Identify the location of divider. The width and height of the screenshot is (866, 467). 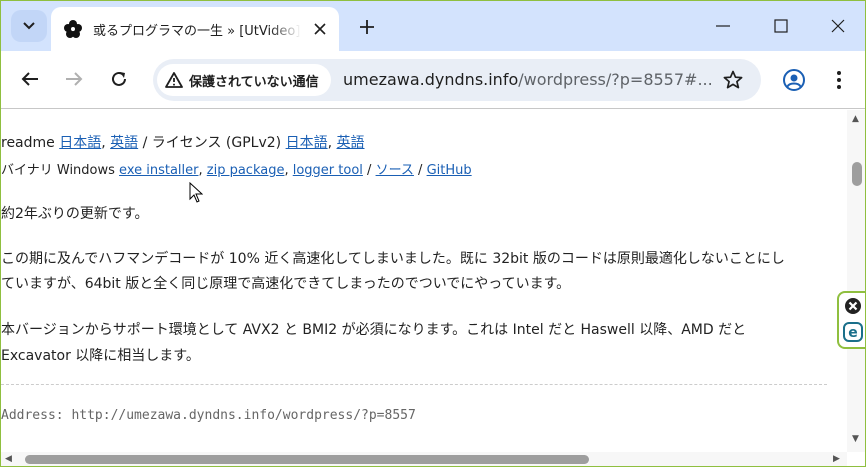
(414, 384).